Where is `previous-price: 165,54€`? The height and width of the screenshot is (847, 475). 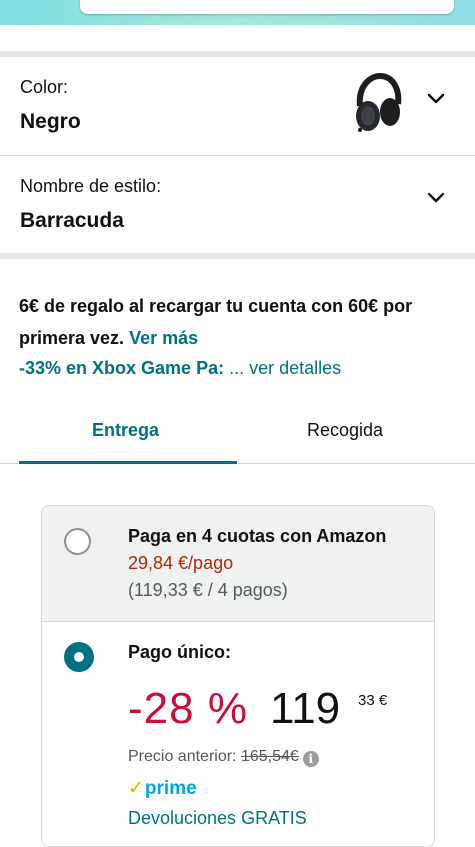
previous-price: 165,54€ is located at coordinates (269, 756).